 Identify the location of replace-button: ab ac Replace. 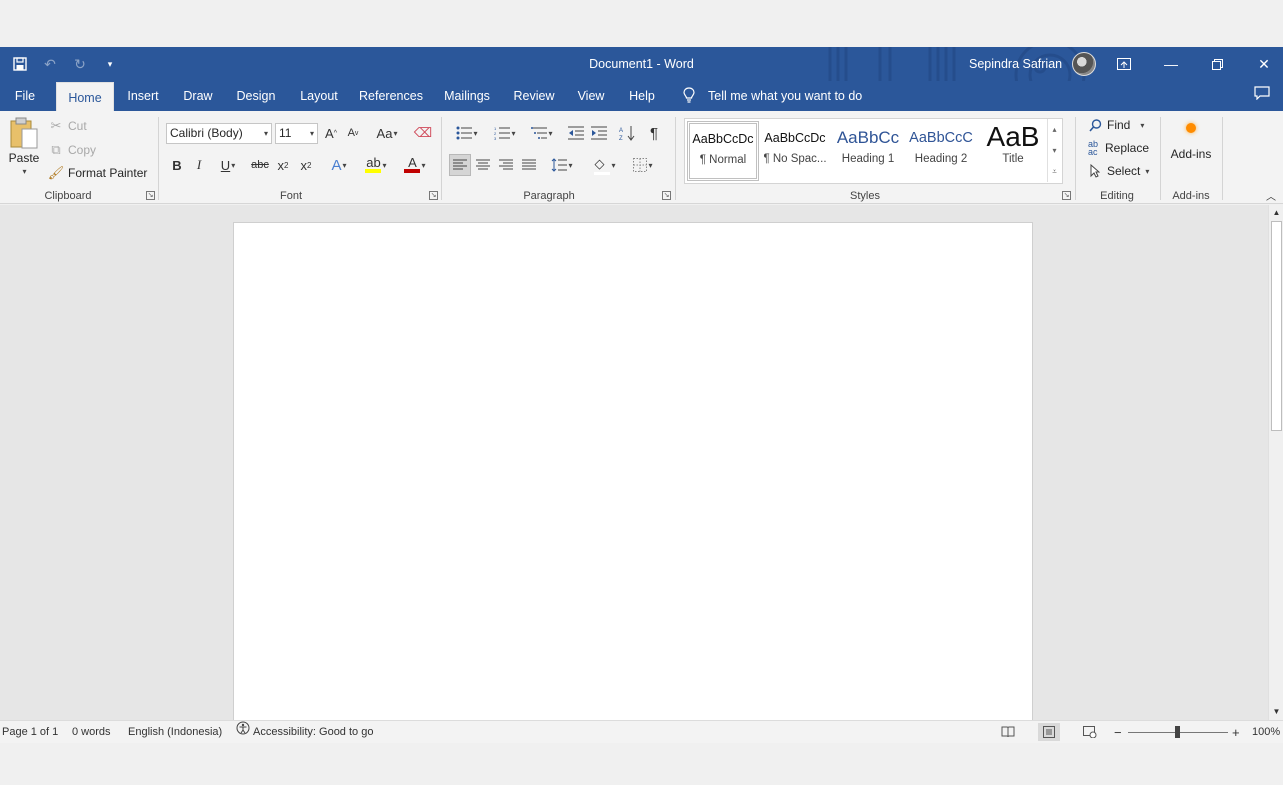
(1117, 148).